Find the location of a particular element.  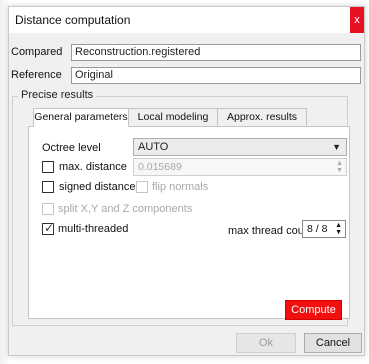

flip-normals-label: flip normals is located at coordinates (180, 187).